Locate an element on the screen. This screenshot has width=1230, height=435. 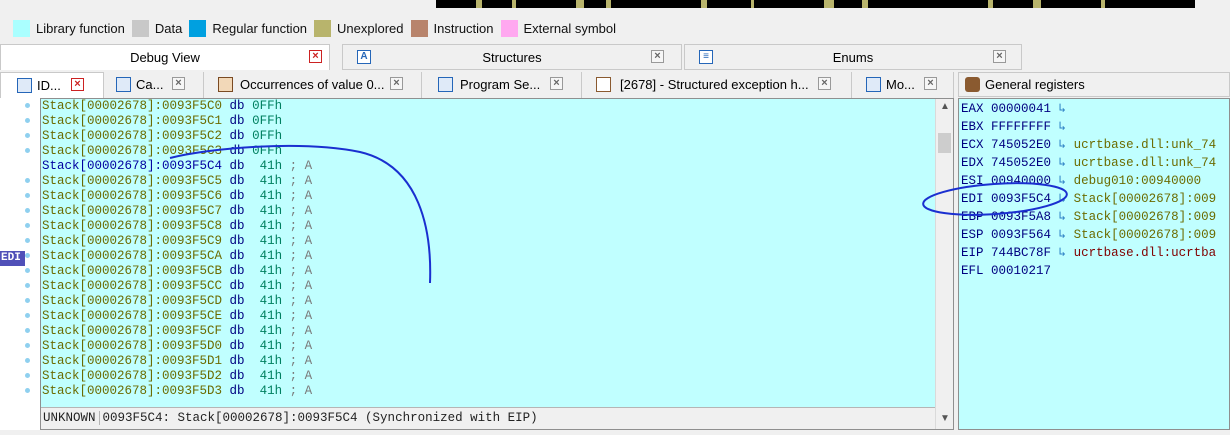
disassembly-line: Stack[00002678]:0093F5CE db 41h ; A is located at coordinates (488, 316).